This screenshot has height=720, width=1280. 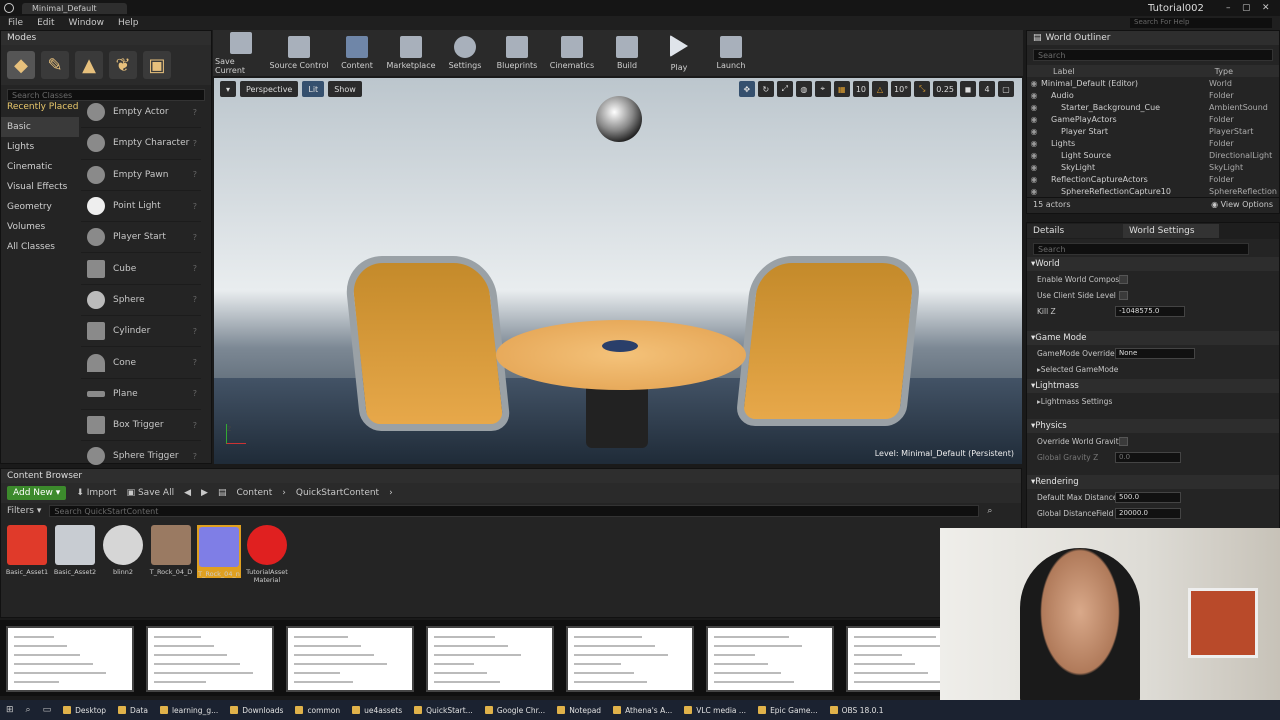 I want to click on landscape-mode-icon: ▲, so click(x=89, y=65).